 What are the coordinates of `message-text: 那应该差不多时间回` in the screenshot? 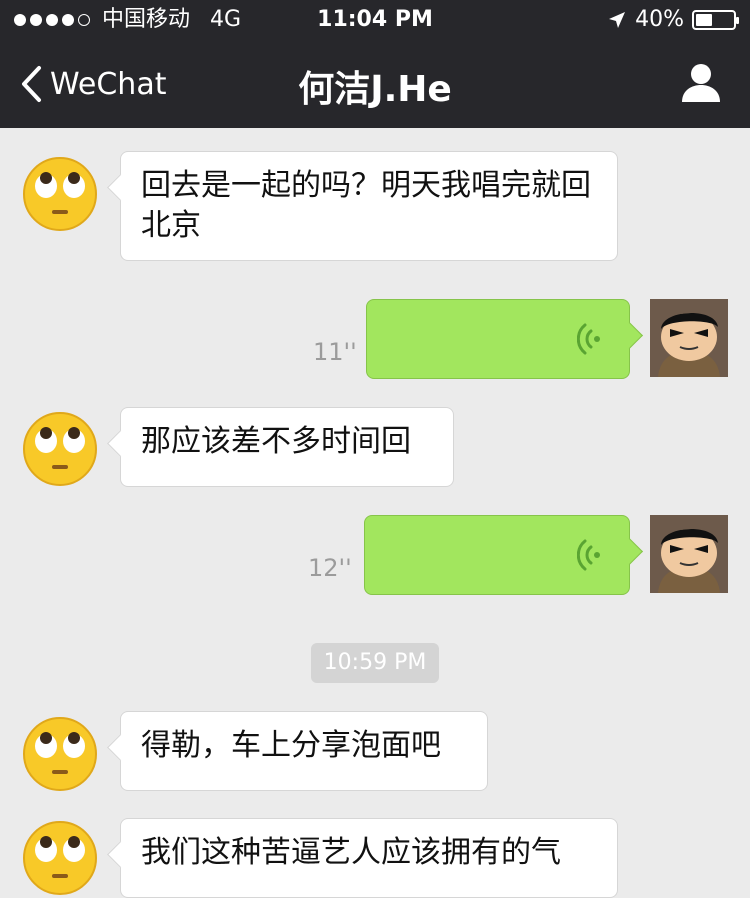 It's located at (276, 441).